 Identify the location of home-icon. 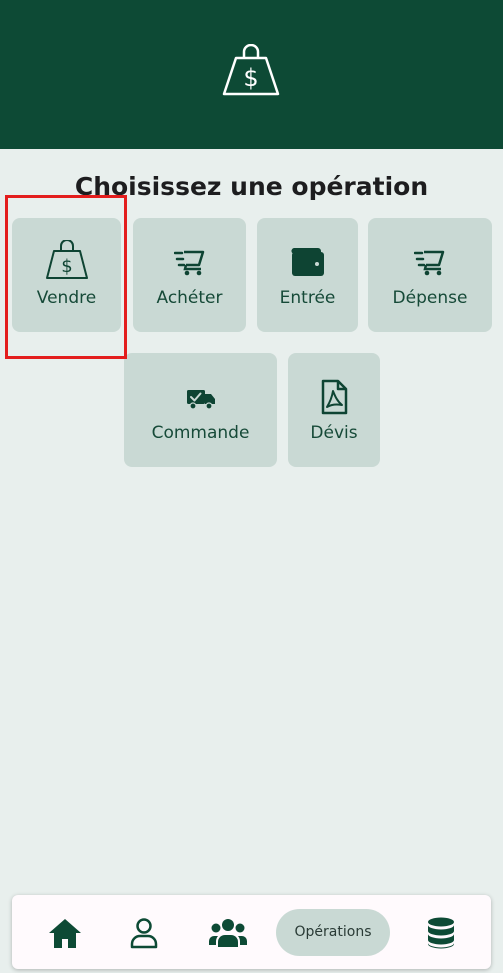
(65, 933).